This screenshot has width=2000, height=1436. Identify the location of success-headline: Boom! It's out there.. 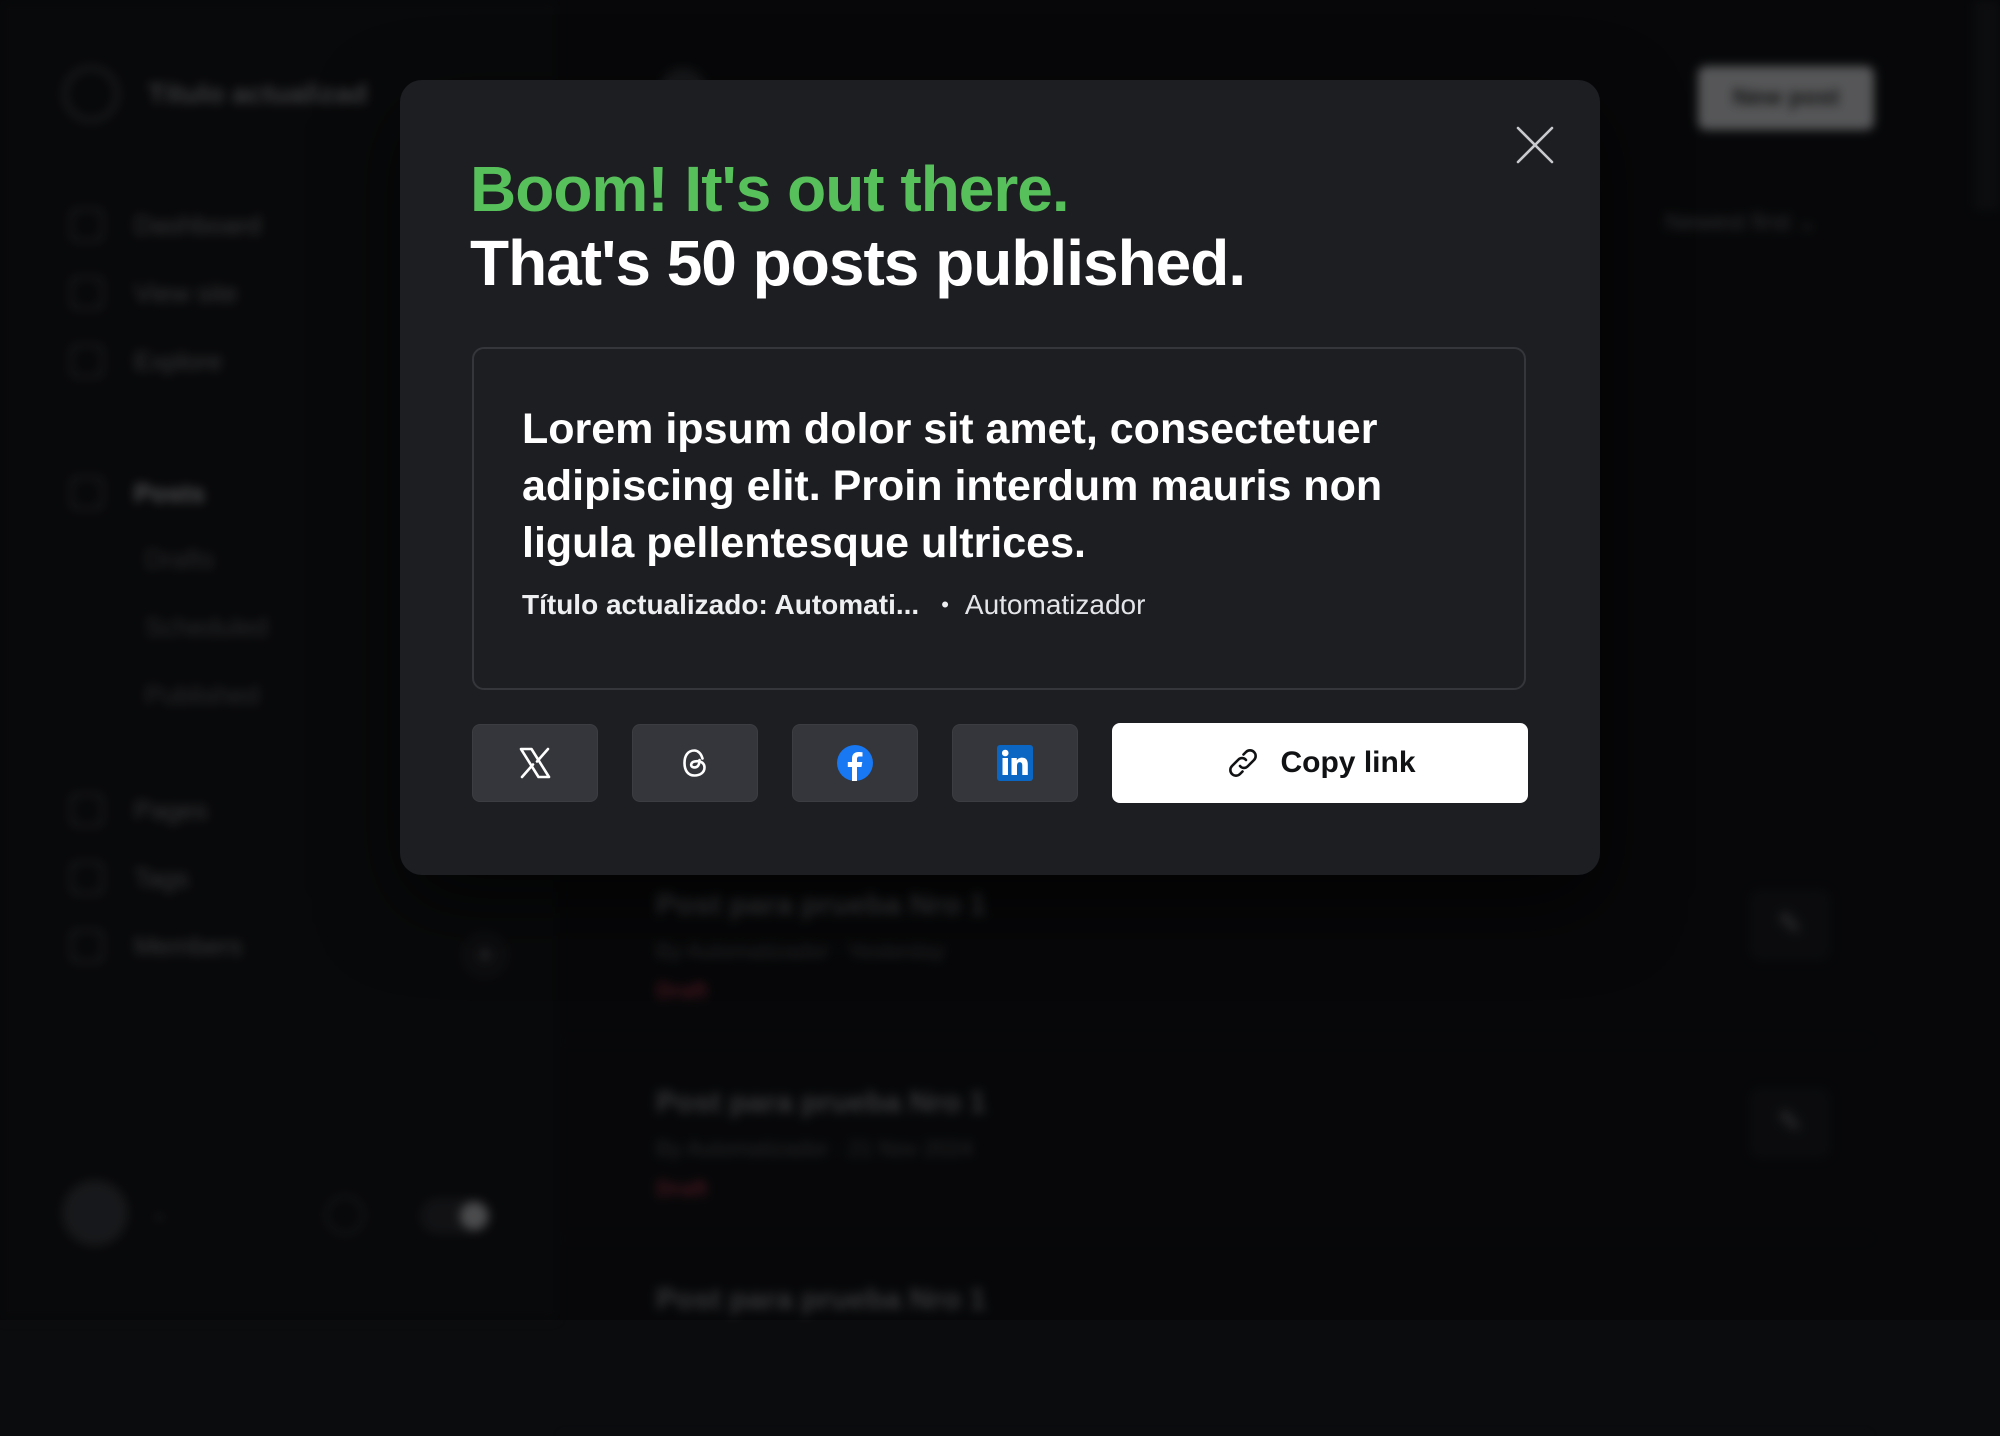
(770, 189).